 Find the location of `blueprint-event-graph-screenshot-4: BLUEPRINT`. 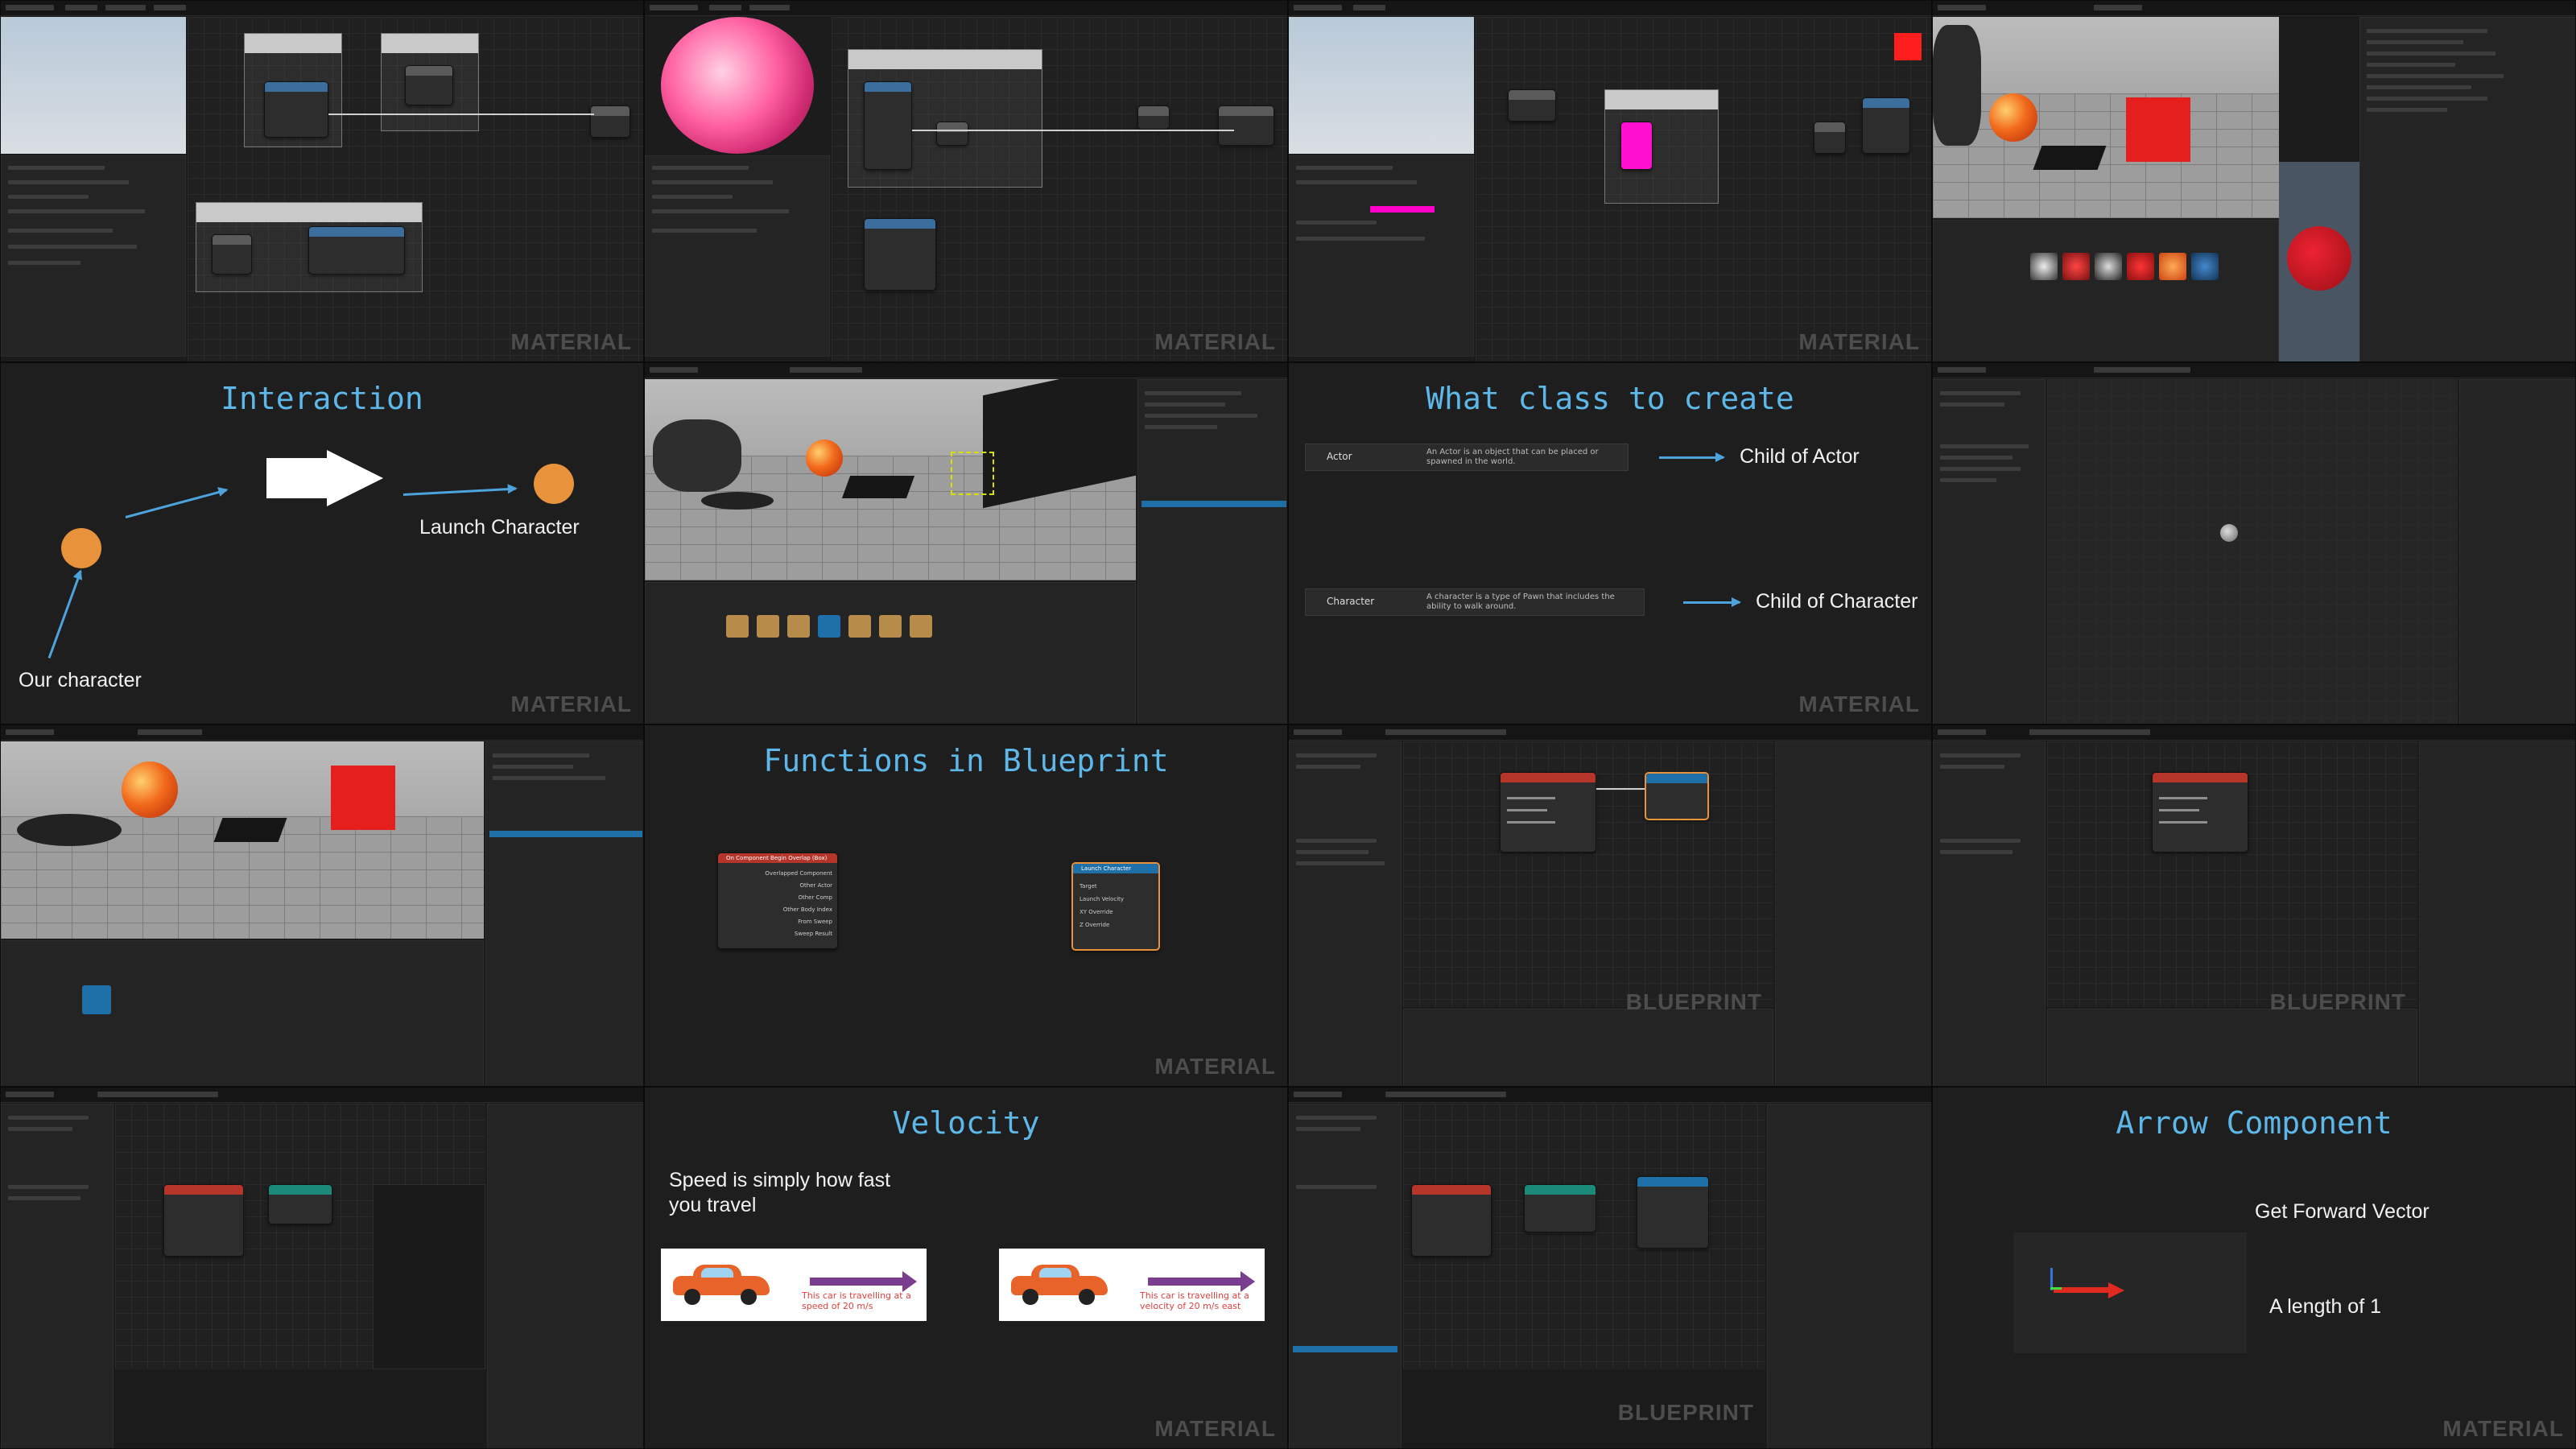

blueprint-event-graph-screenshot-4: BLUEPRINT is located at coordinates (1610, 1268).